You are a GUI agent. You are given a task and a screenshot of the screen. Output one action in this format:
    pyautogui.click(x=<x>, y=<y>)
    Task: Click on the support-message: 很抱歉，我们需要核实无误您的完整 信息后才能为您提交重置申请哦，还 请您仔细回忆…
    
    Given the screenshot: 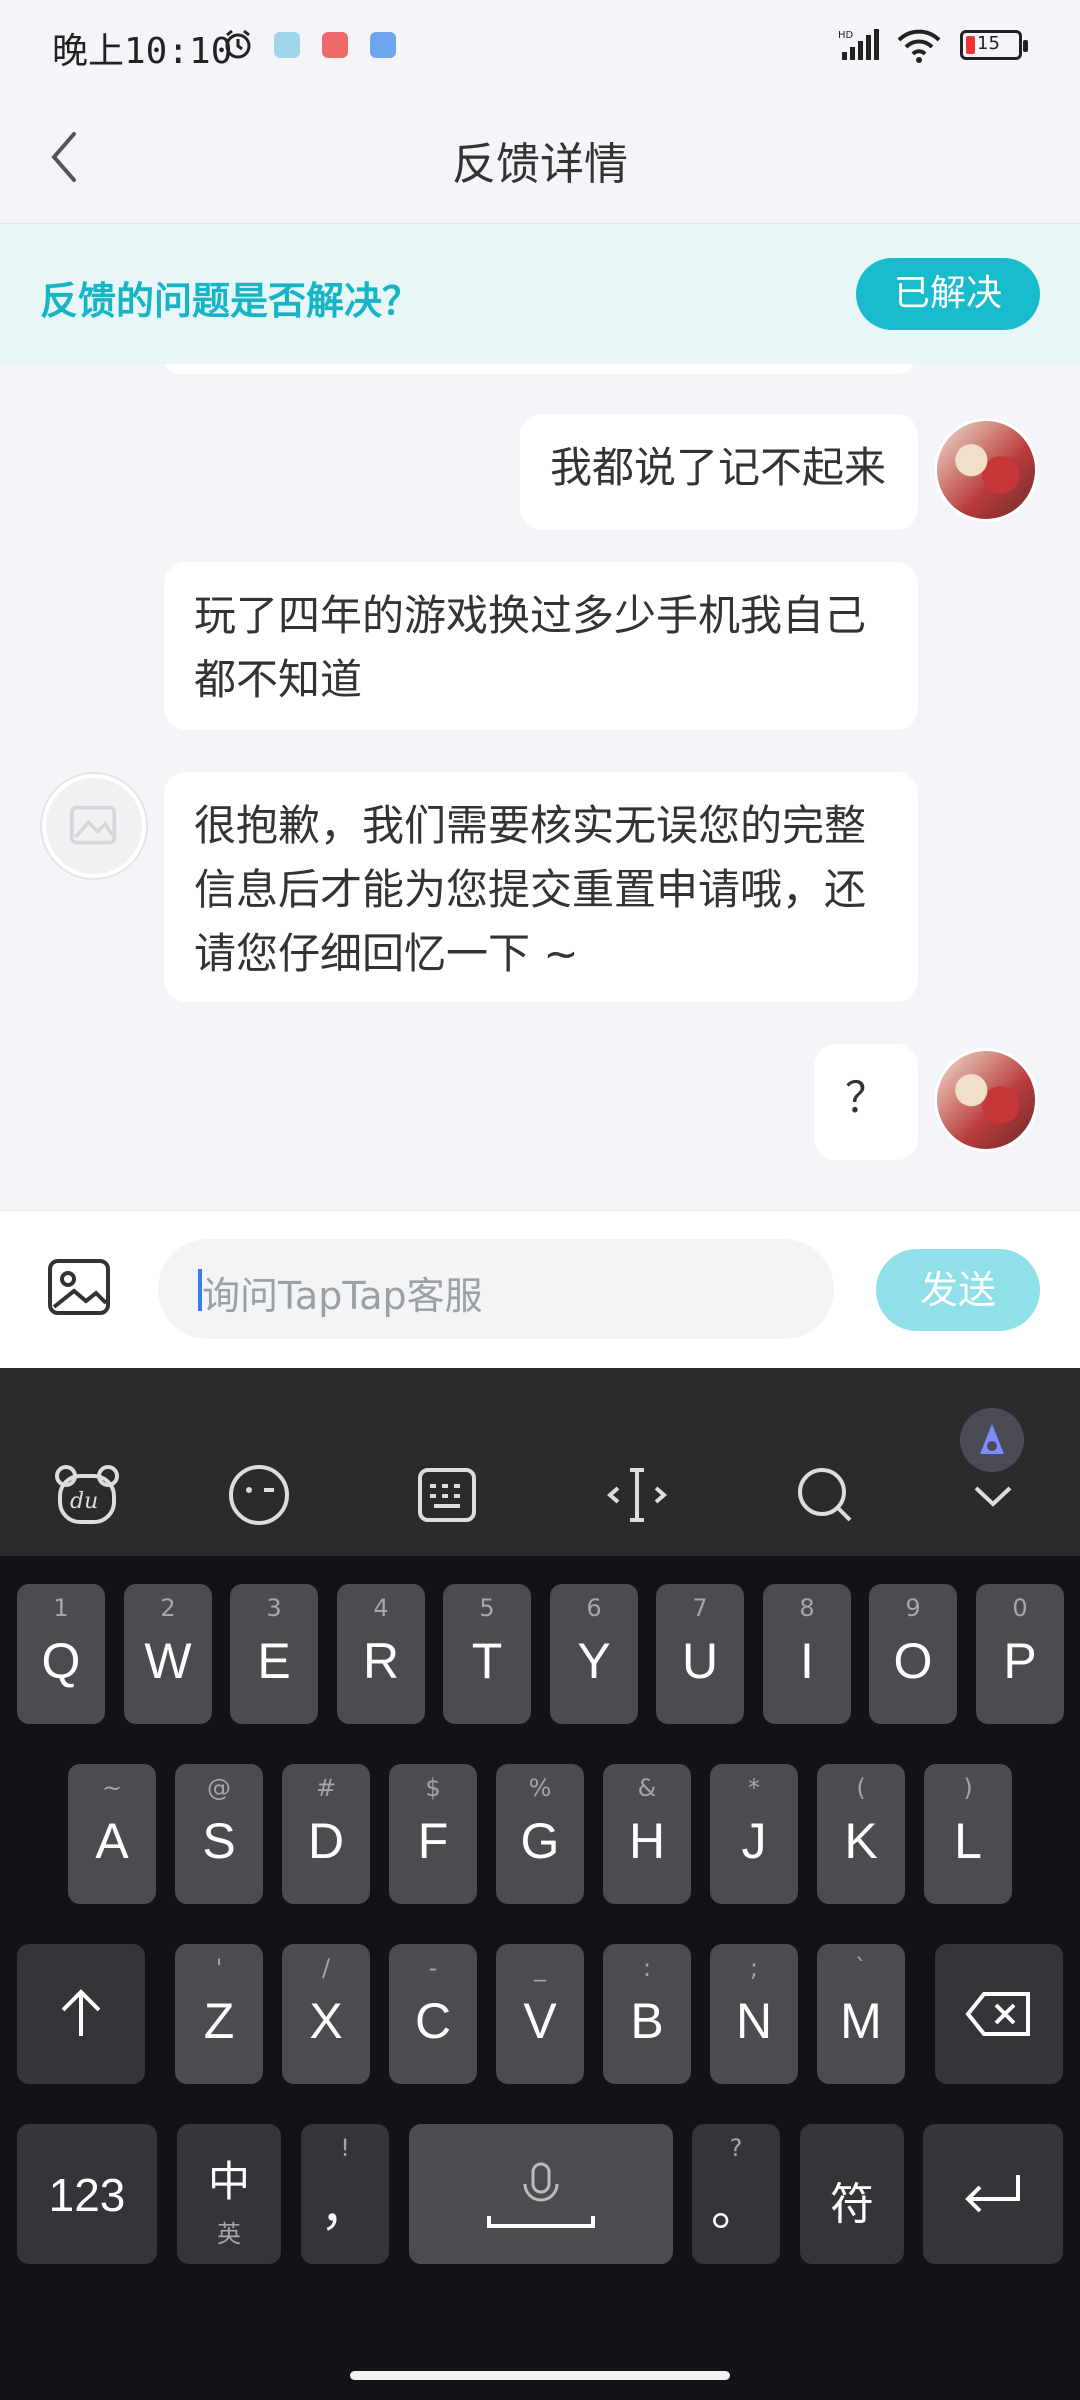 What is the action you would take?
    pyautogui.click(x=541, y=887)
    